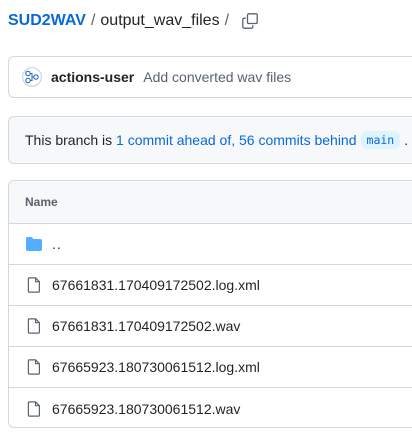  What do you see at coordinates (210, 244) in the screenshot?
I see `parent-directory-row: ..` at bounding box center [210, 244].